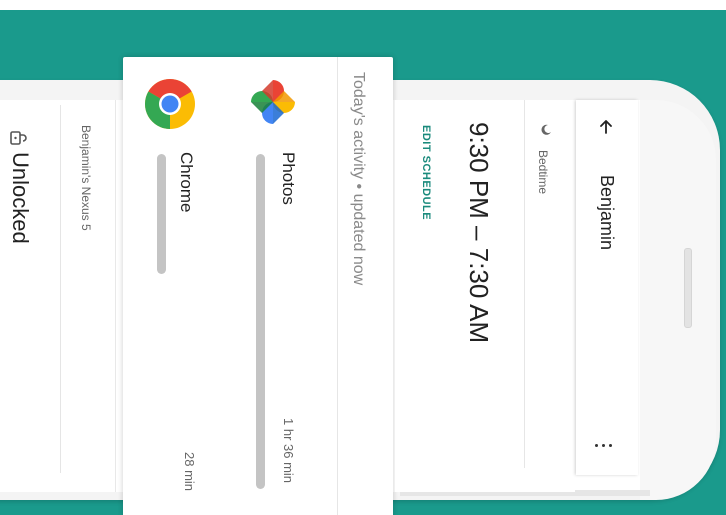  What do you see at coordinates (189, 472) in the screenshot?
I see `usage-time-chrome: 28 min` at bounding box center [189, 472].